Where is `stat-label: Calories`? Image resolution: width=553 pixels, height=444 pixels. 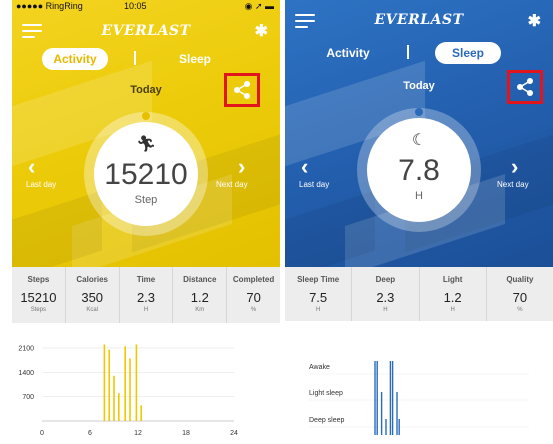
stat-label: Calories is located at coordinates (92, 279).